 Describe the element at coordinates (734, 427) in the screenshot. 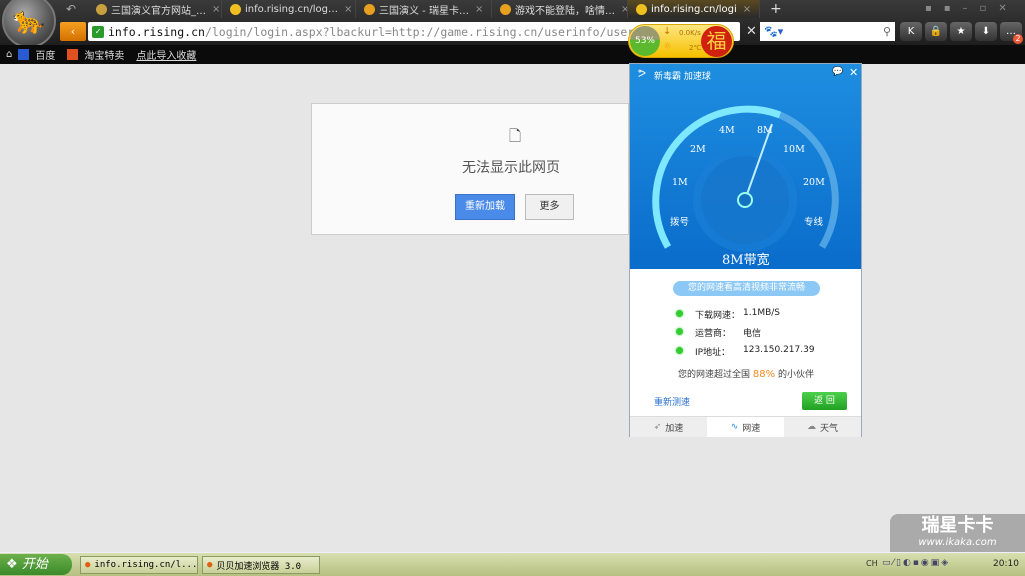

I see `pulse-icon: ∿` at that location.